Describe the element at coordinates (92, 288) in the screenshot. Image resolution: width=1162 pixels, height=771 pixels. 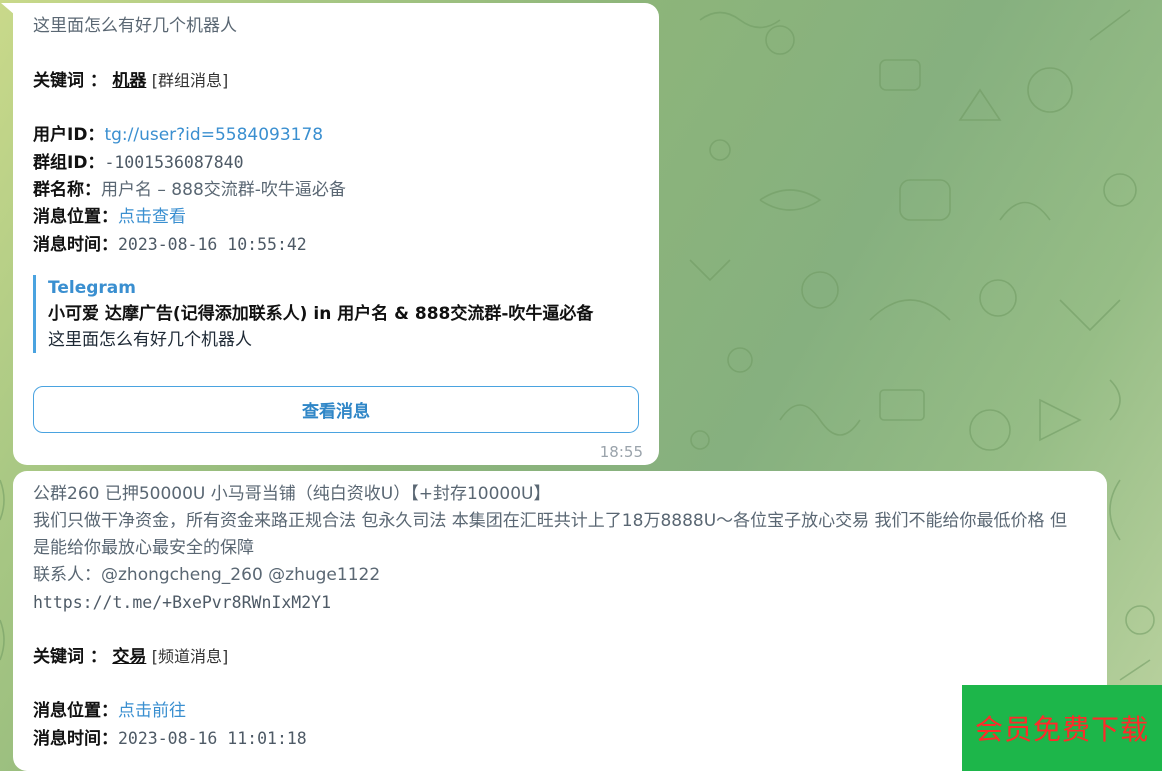
I see `quote-source: Telegram` at that location.